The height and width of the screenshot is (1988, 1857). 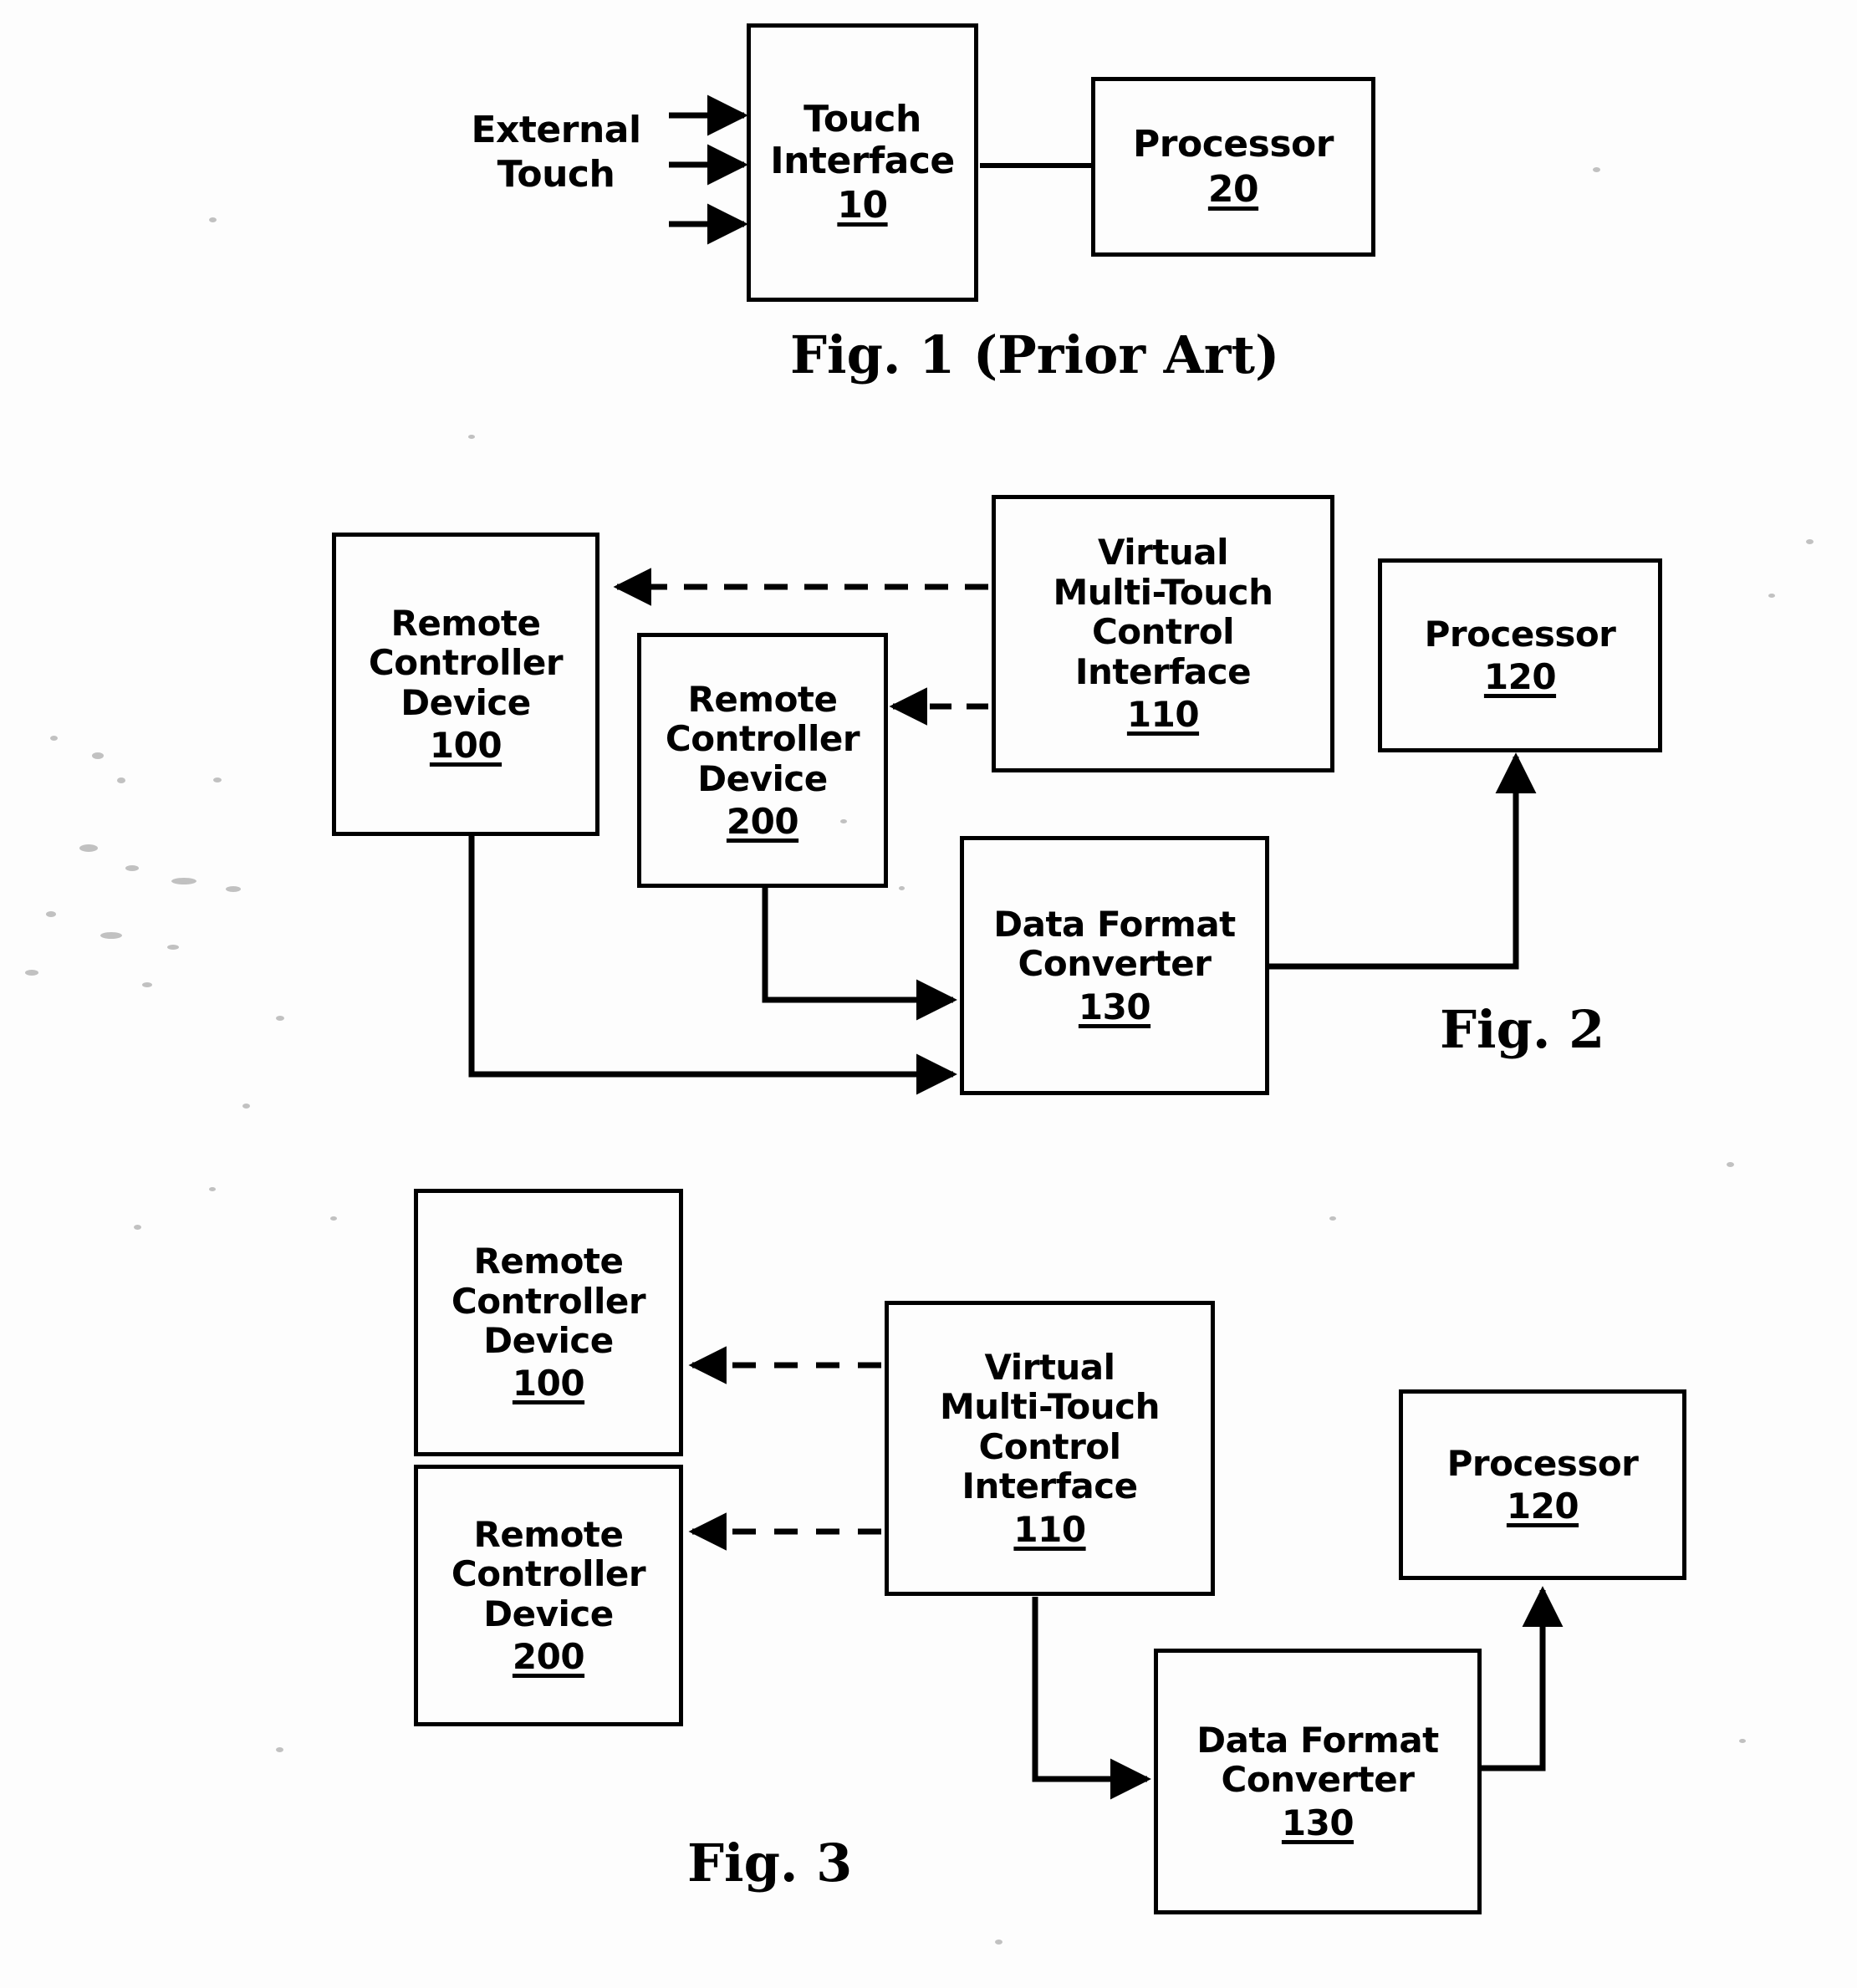 I want to click on fig2-processor-120-block: Processor 120, so click(x=1520, y=655).